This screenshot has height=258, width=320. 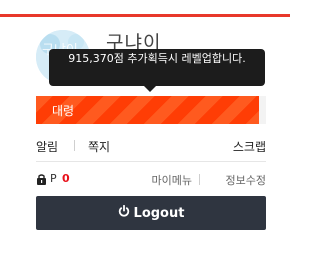 What do you see at coordinates (157, 67) in the screenshot?
I see `levelup-tooltip: 915,370점 추가획득시 레벨업합니다.` at bounding box center [157, 67].